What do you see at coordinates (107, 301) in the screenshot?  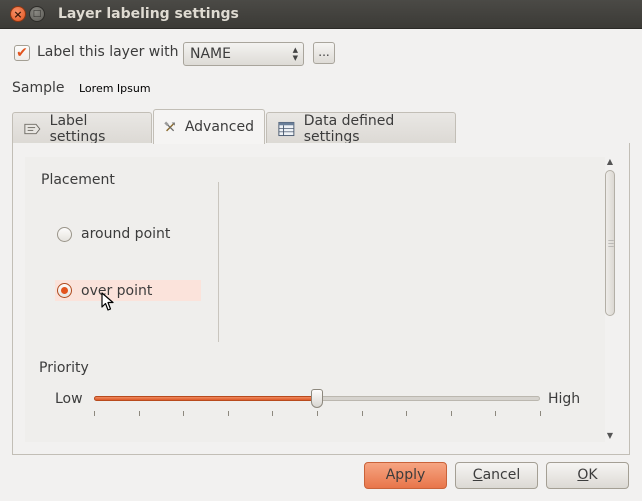 I see `mouse-cursor-icon` at bounding box center [107, 301].